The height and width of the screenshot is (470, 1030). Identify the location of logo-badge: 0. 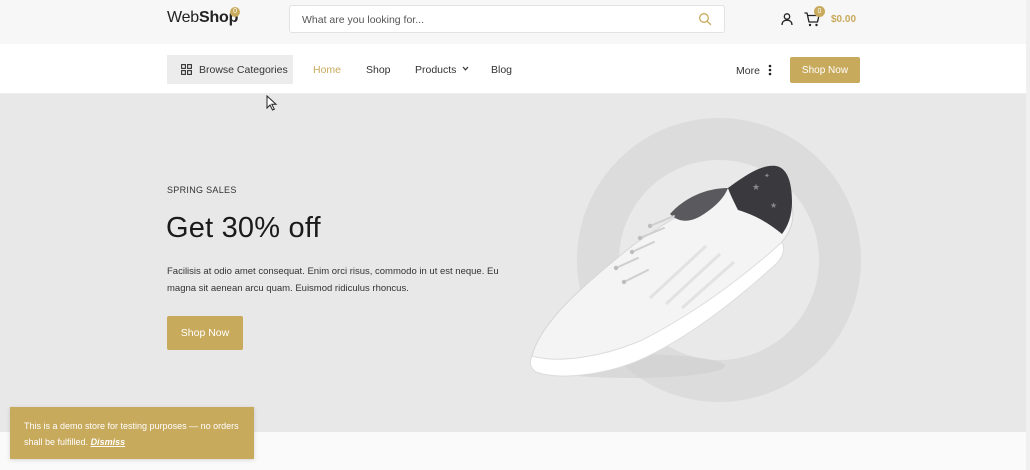
(235, 12).